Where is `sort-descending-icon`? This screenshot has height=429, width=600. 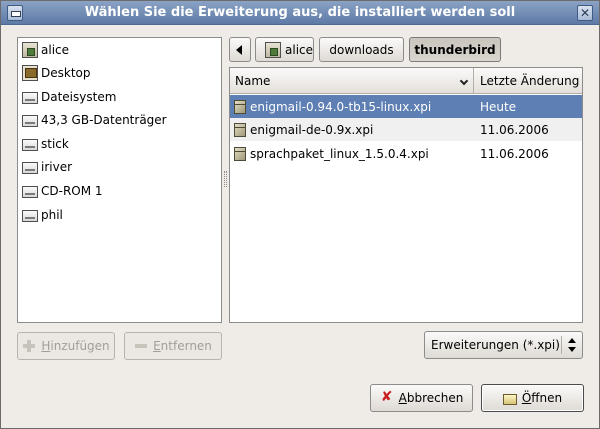 sort-descending-icon is located at coordinates (464, 81).